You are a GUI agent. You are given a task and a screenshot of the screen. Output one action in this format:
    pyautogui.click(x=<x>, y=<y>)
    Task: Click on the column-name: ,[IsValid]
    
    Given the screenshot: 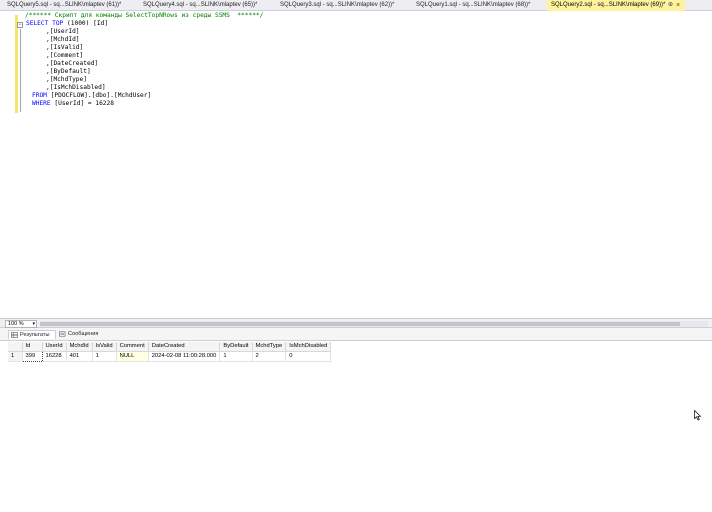 What is the action you would take?
    pyautogui.click(x=65, y=47)
    